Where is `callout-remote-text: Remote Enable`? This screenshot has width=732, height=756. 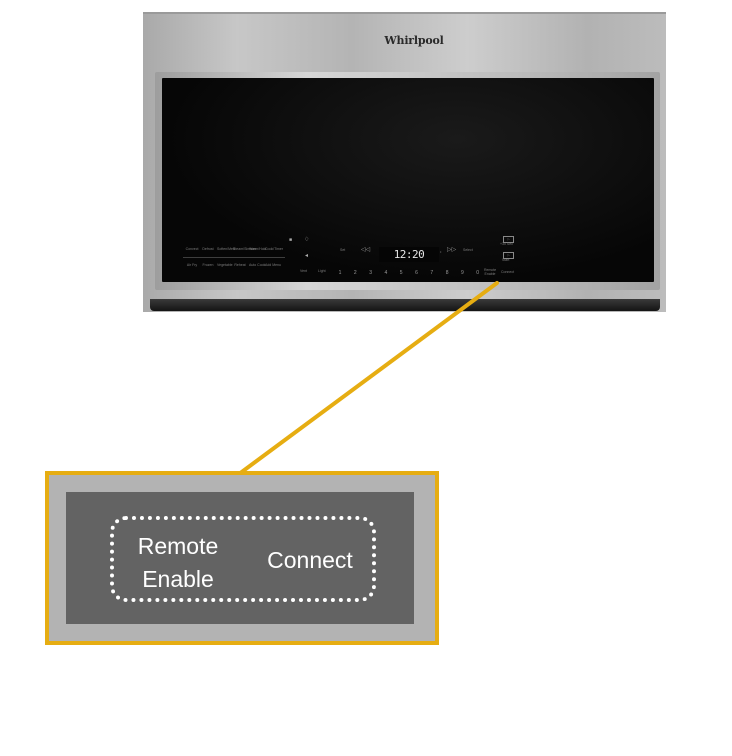 callout-remote-text: Remote Enable is located at coordinates (178, 562).